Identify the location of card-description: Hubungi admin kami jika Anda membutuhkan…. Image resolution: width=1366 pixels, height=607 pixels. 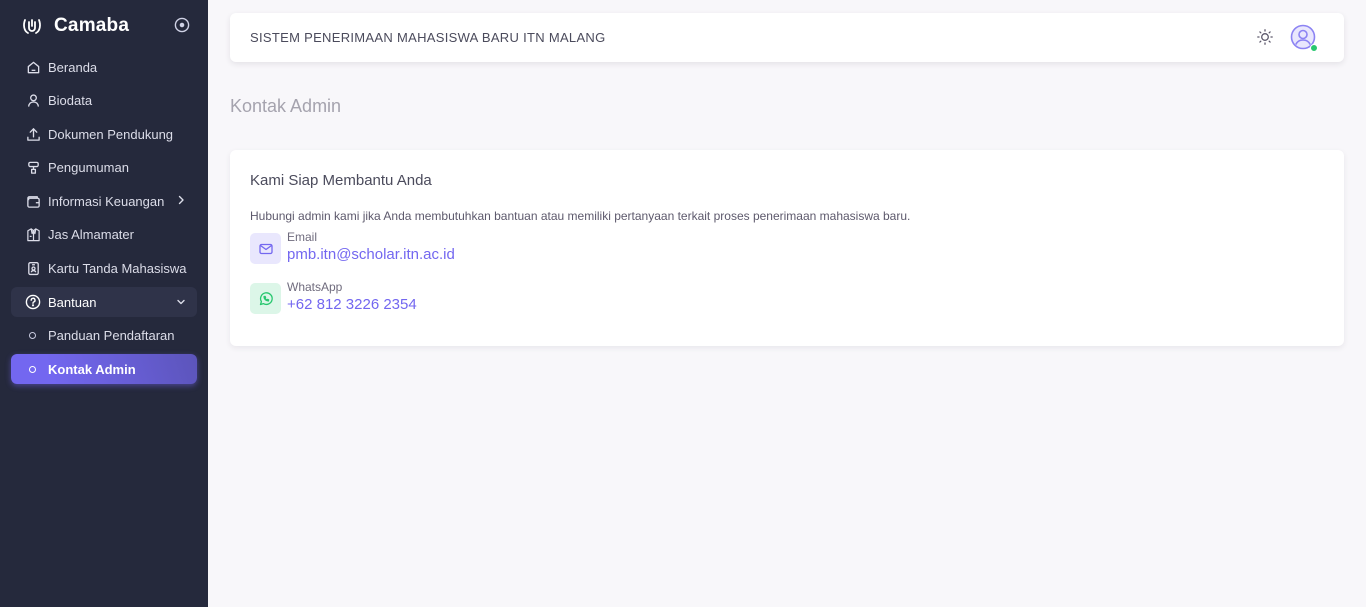
(580, 216).